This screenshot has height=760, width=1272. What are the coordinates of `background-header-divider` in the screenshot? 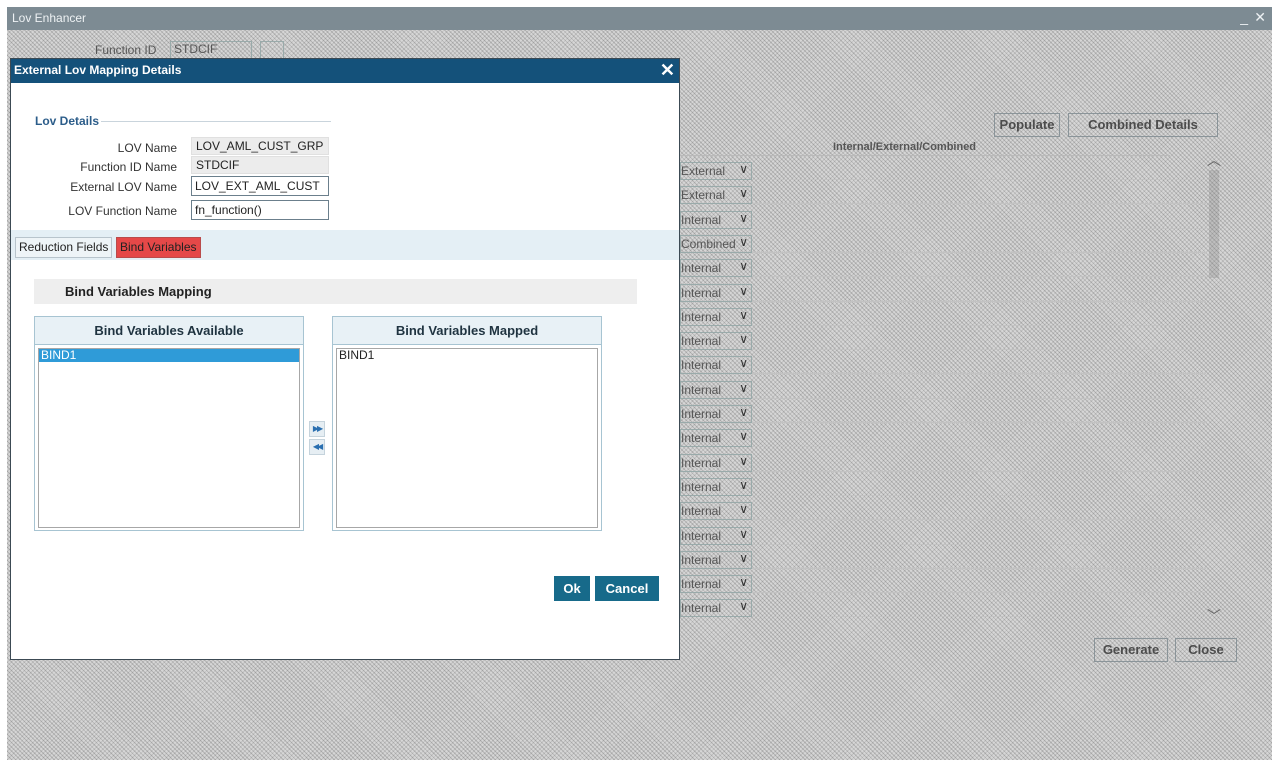 It's located at (925, 155).